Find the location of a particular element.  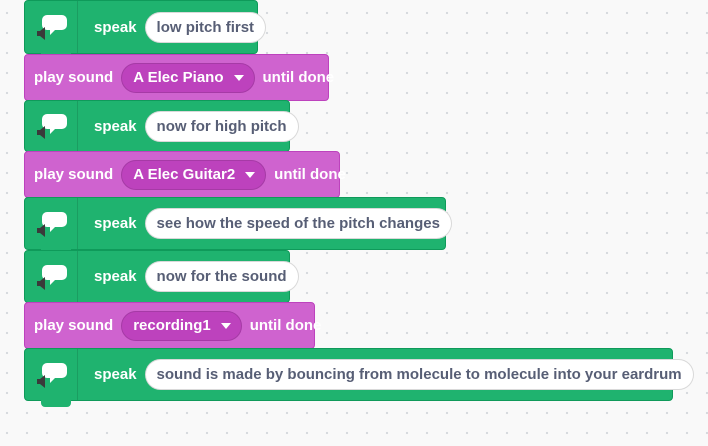

speak-block: speak now for high pitch is located at coordinates (161, 129).